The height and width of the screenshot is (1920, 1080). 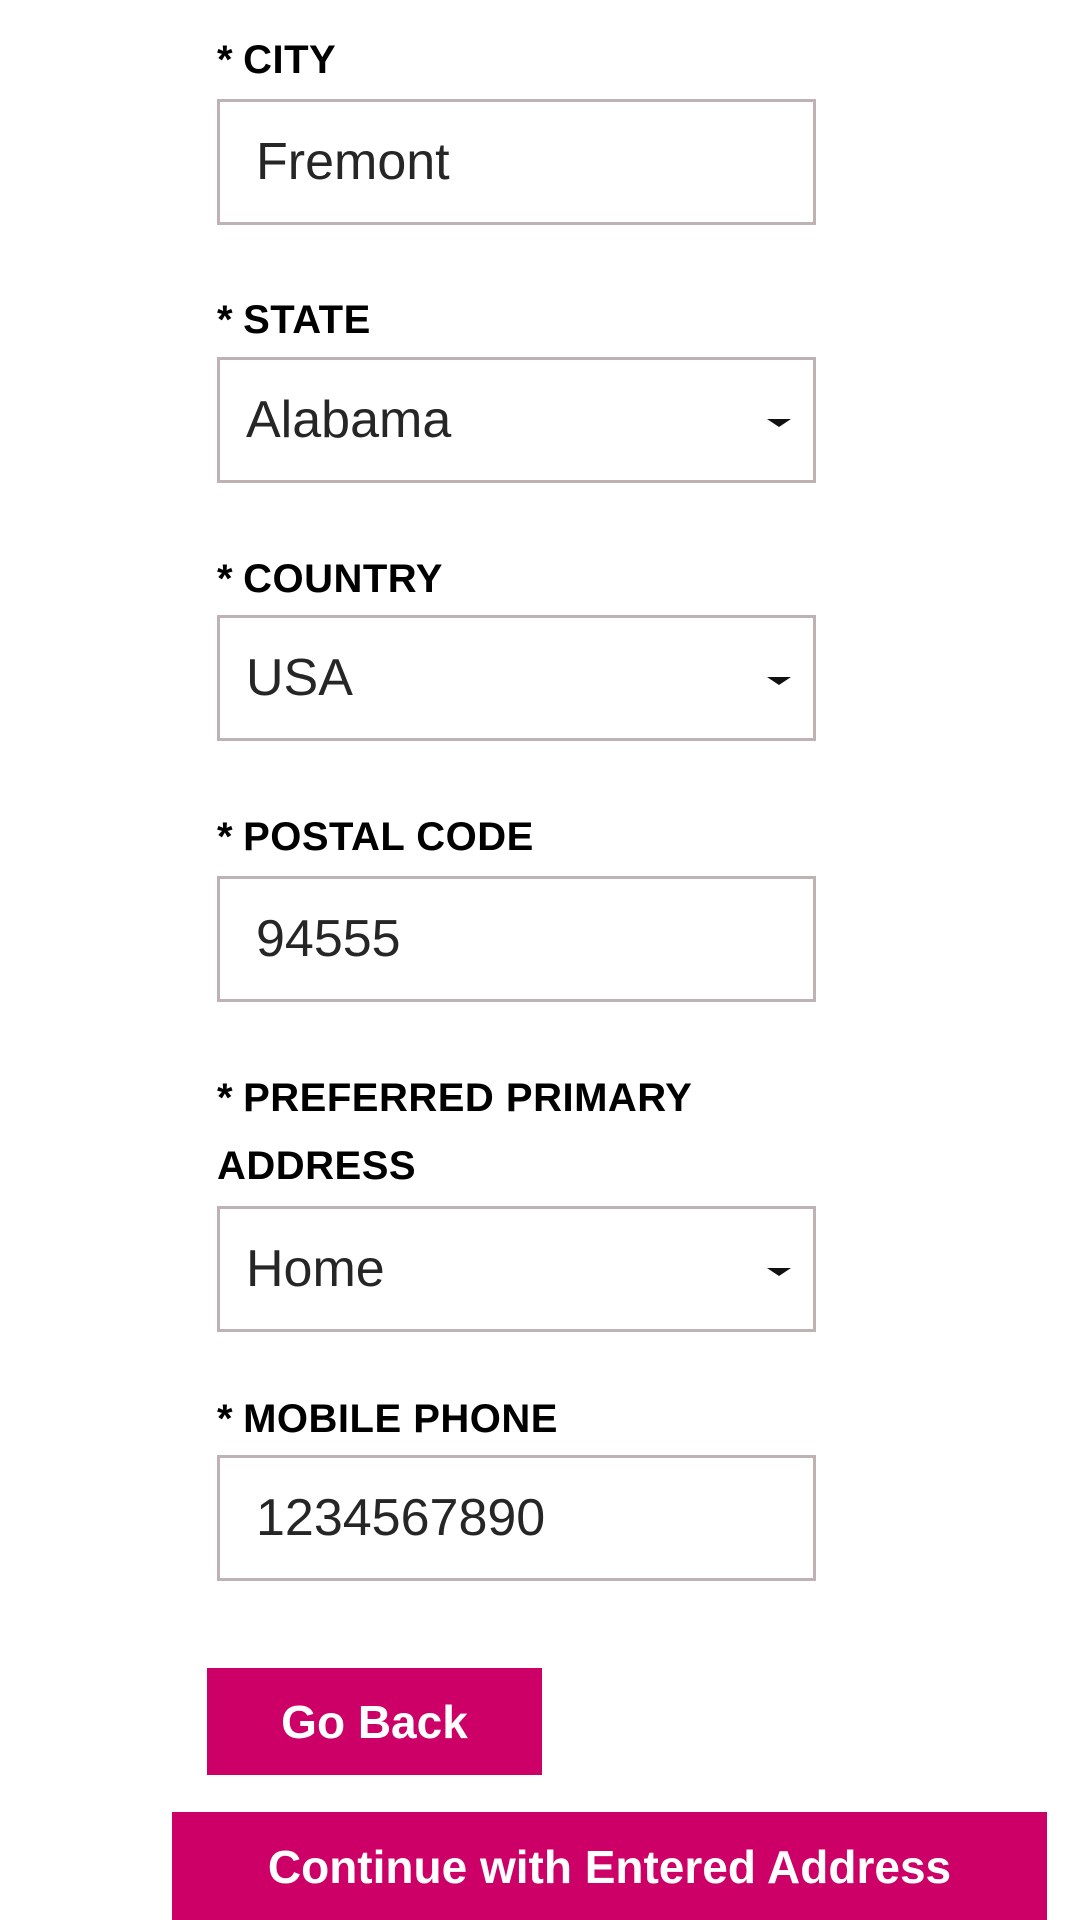 What do you see at coordinates (609, 1866) in the screenshot?
I see `continue-with-entered-address-button: Continue with Entered Address` at bounding box center [609, 1866].